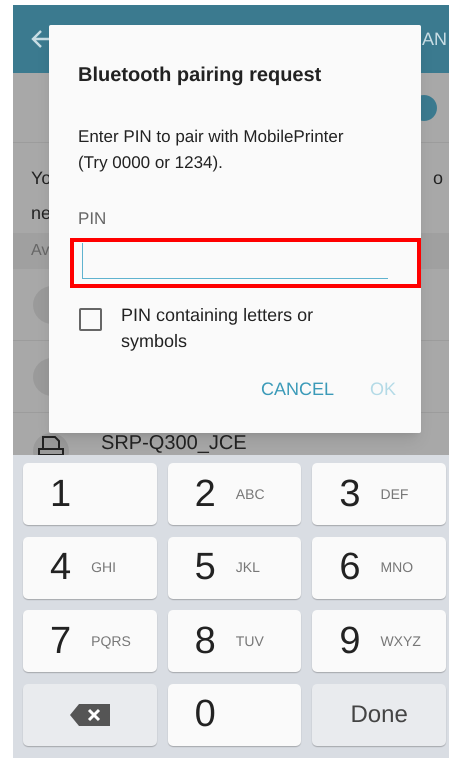 This screenshot has width=449, height=758. I want to click on digit-key: 3 DEF, so click(379, 494).